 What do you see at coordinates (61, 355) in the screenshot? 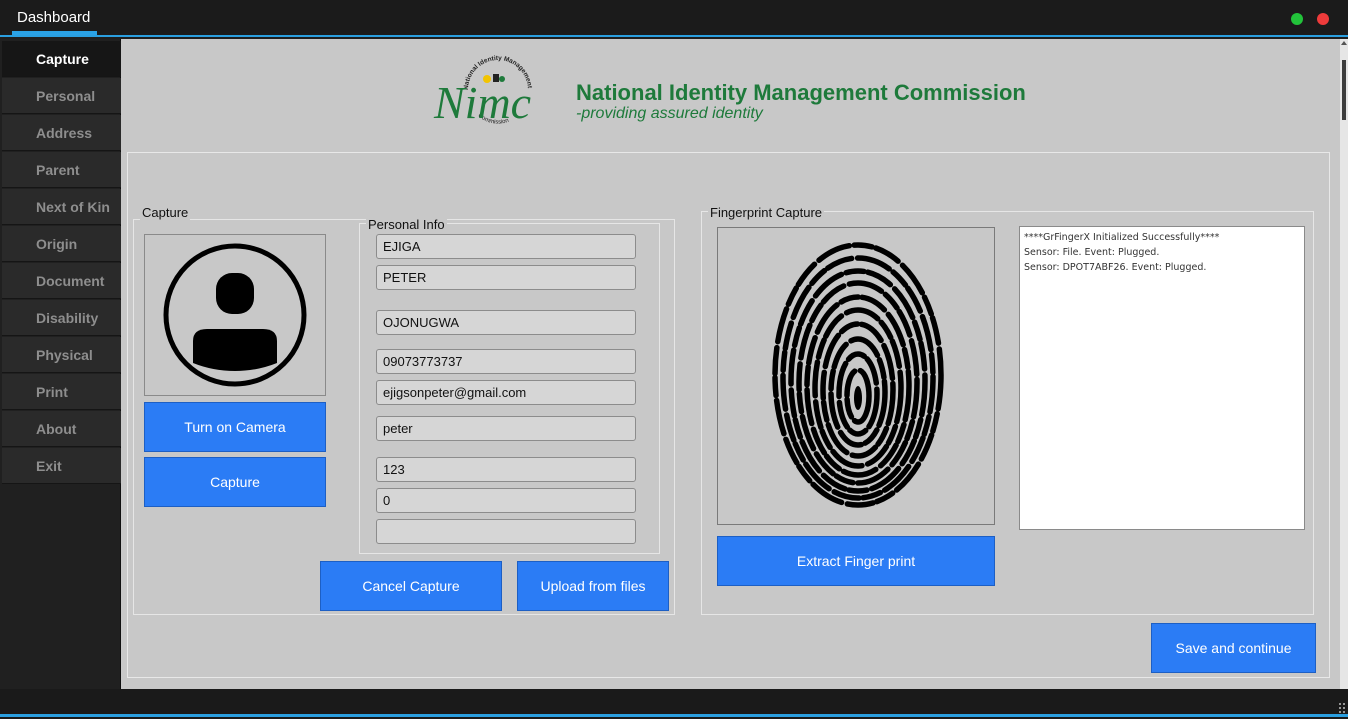
I see `sidebar-item-physical: Physical` at bounding box center [61, 355].